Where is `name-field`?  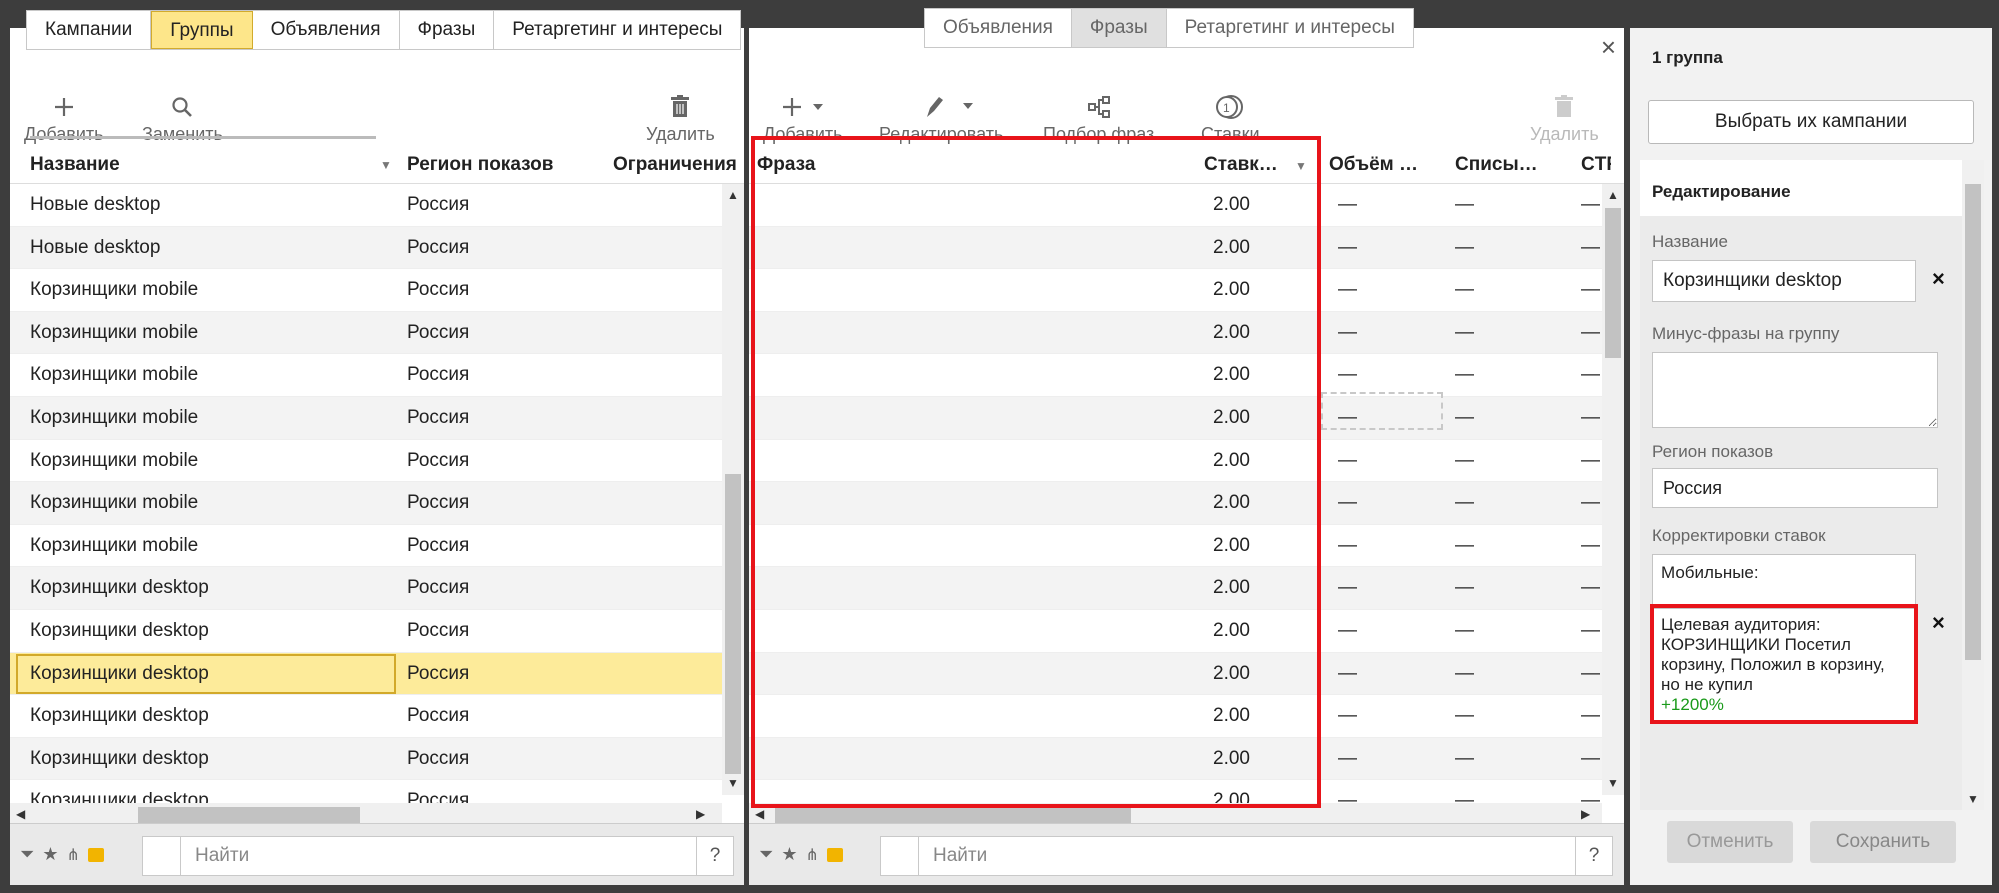 name-field is located at coordinates (1784, 281).